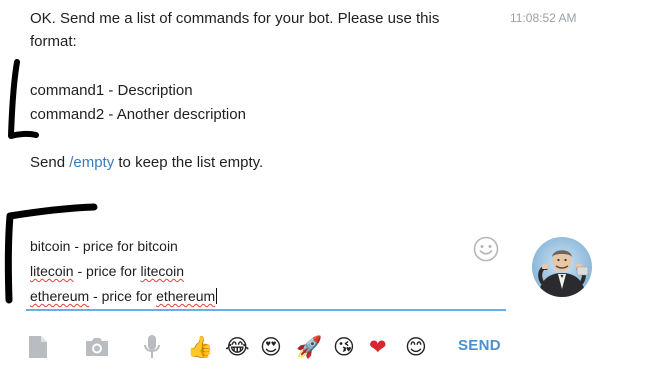 The image size is (661, 376). What do you see at coordinates (51, 181) in the screenshot?
I see `marker-annotations` at bounding box center [51, 181].